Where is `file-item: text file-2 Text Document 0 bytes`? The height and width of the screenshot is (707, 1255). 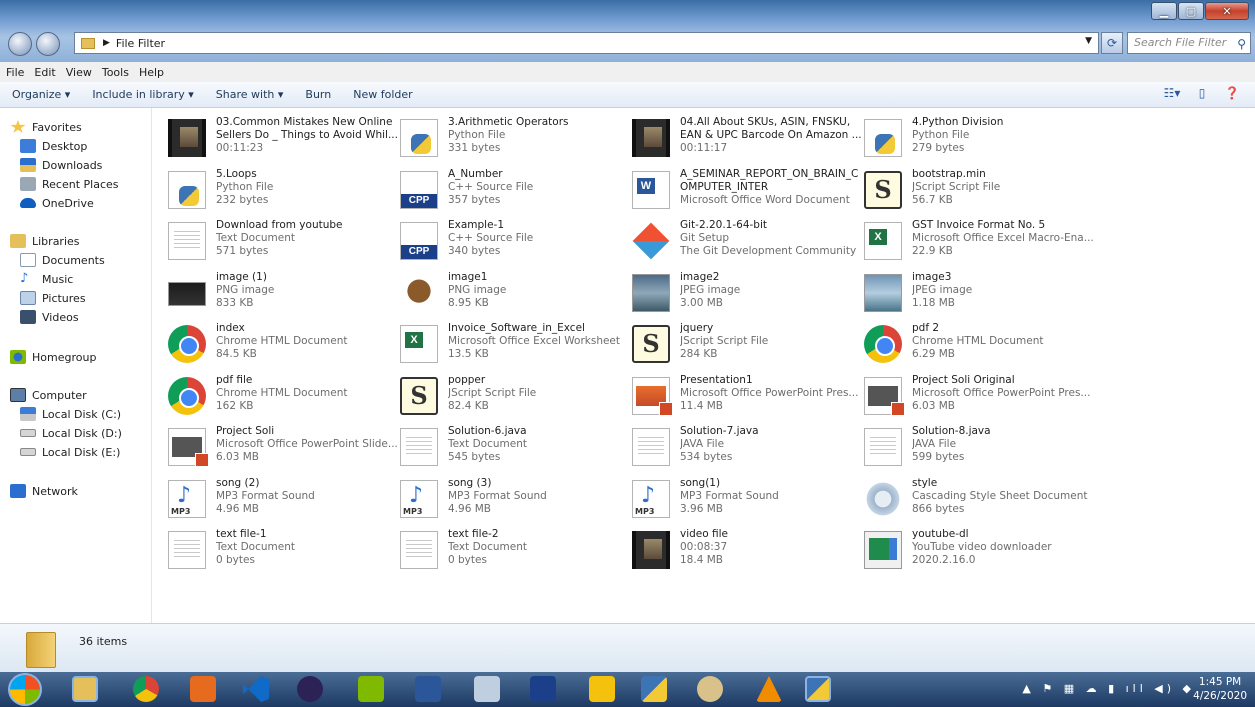
file-item: text file-2 Text Document 0 bytes is located at coordinates (516, 552).